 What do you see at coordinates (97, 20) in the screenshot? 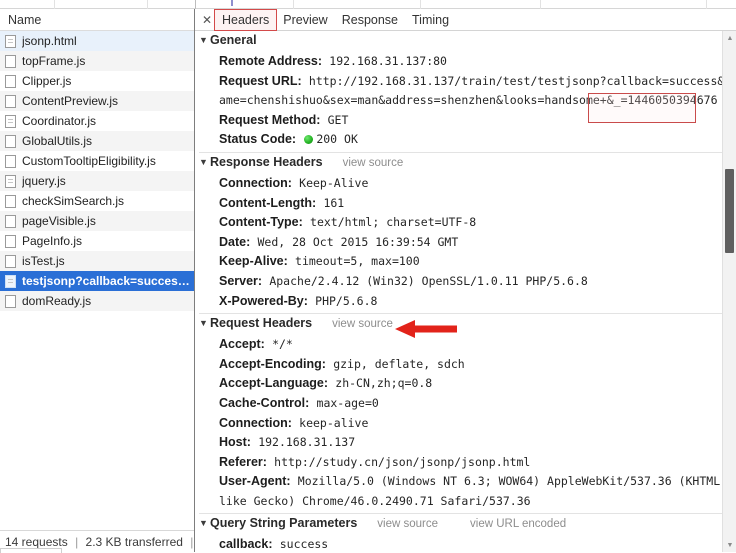
I see `column-header-name: Name` at bounding box center [97, 20].